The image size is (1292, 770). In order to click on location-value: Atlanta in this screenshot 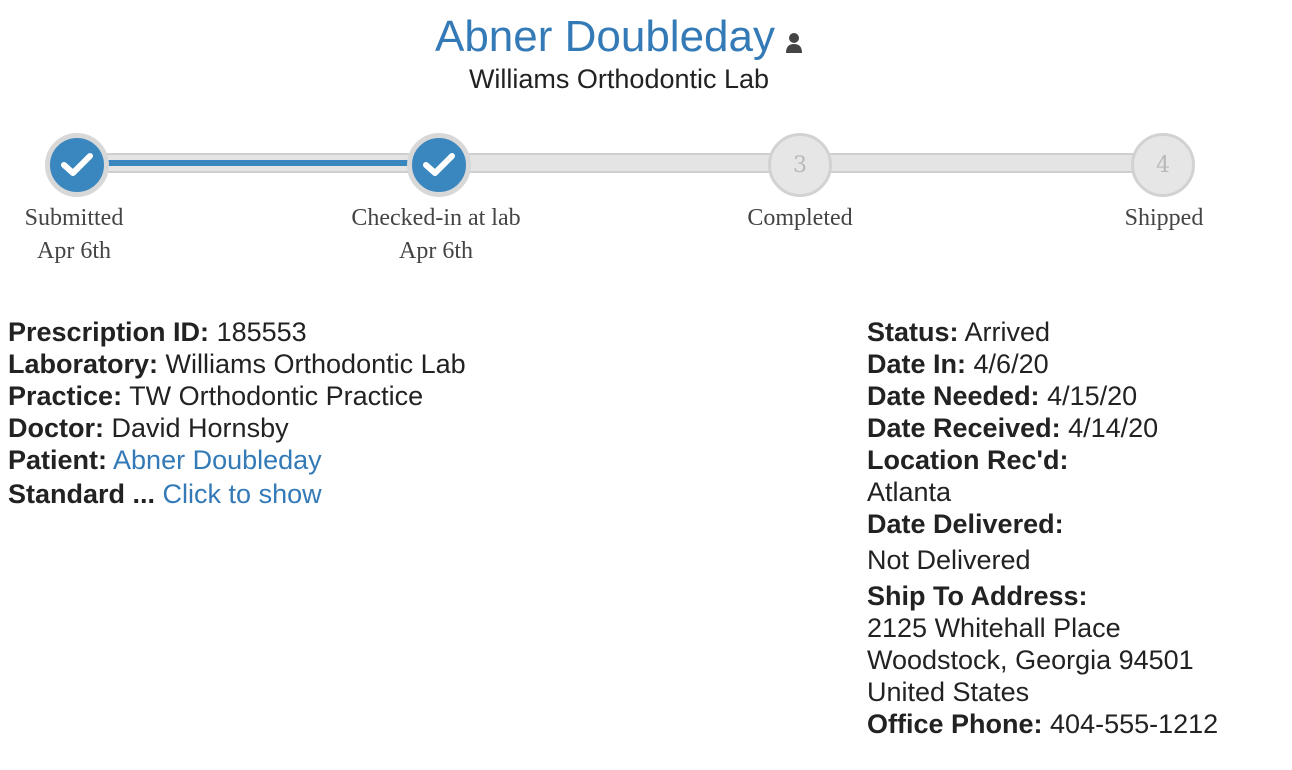, I will do `click(909, 492)`.